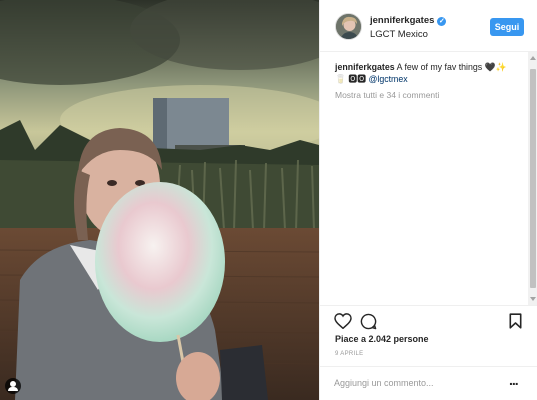 The width and height of the screenshot is (537, 400). What do you see at coordinates (428, 320) in the screenshot?
I see `post-actions` at bounding box center [428, 320].